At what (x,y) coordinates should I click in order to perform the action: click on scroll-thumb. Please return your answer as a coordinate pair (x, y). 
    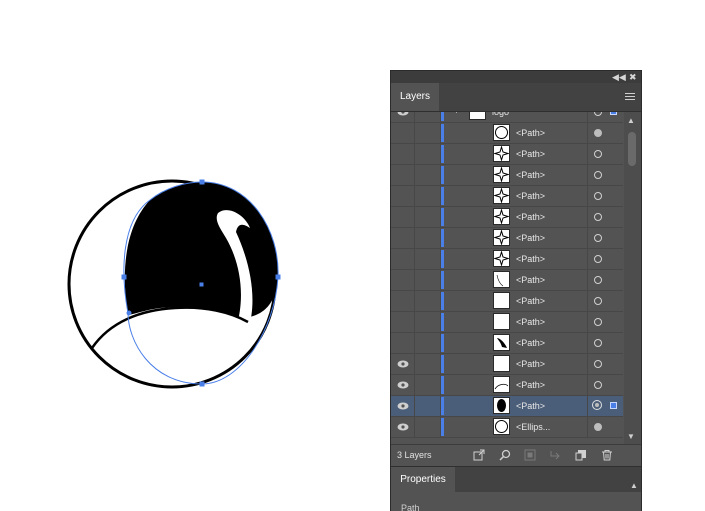
    Looking at the image, I should click on (632, 149).